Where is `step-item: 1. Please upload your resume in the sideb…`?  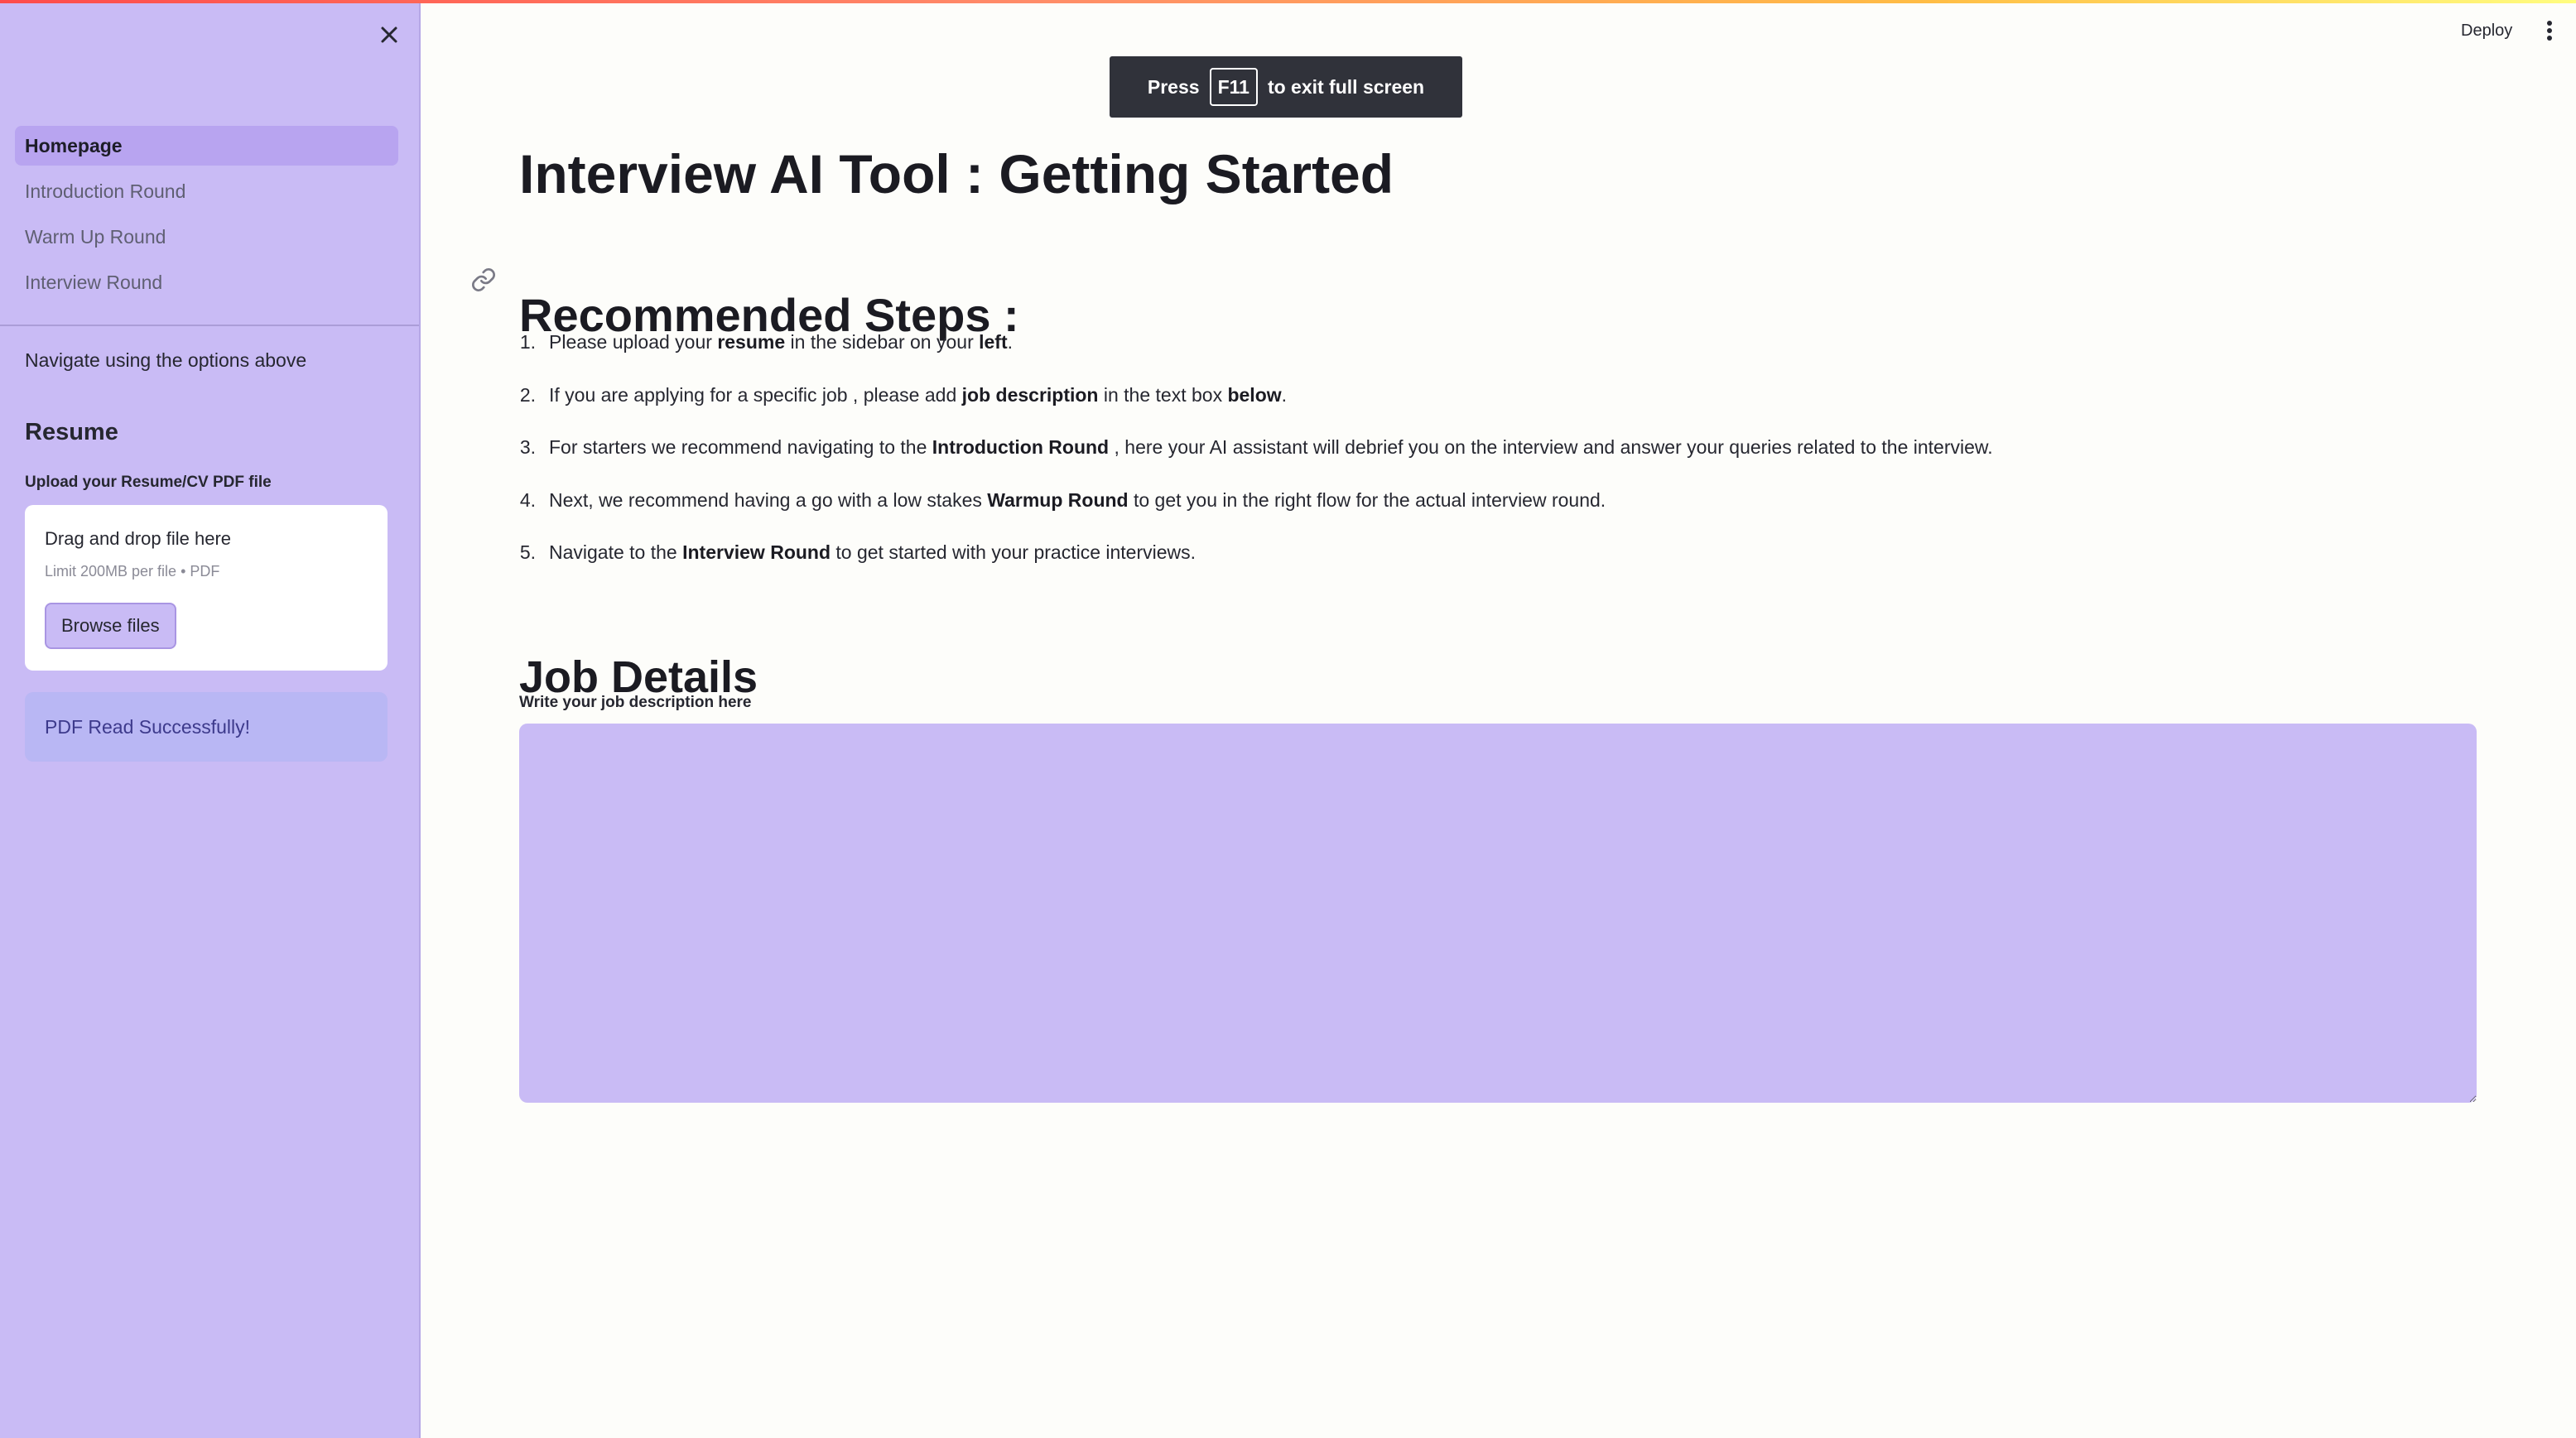 step-item: 1. Please upload your resume in the sideb… is located at coordinates (1256, 358).